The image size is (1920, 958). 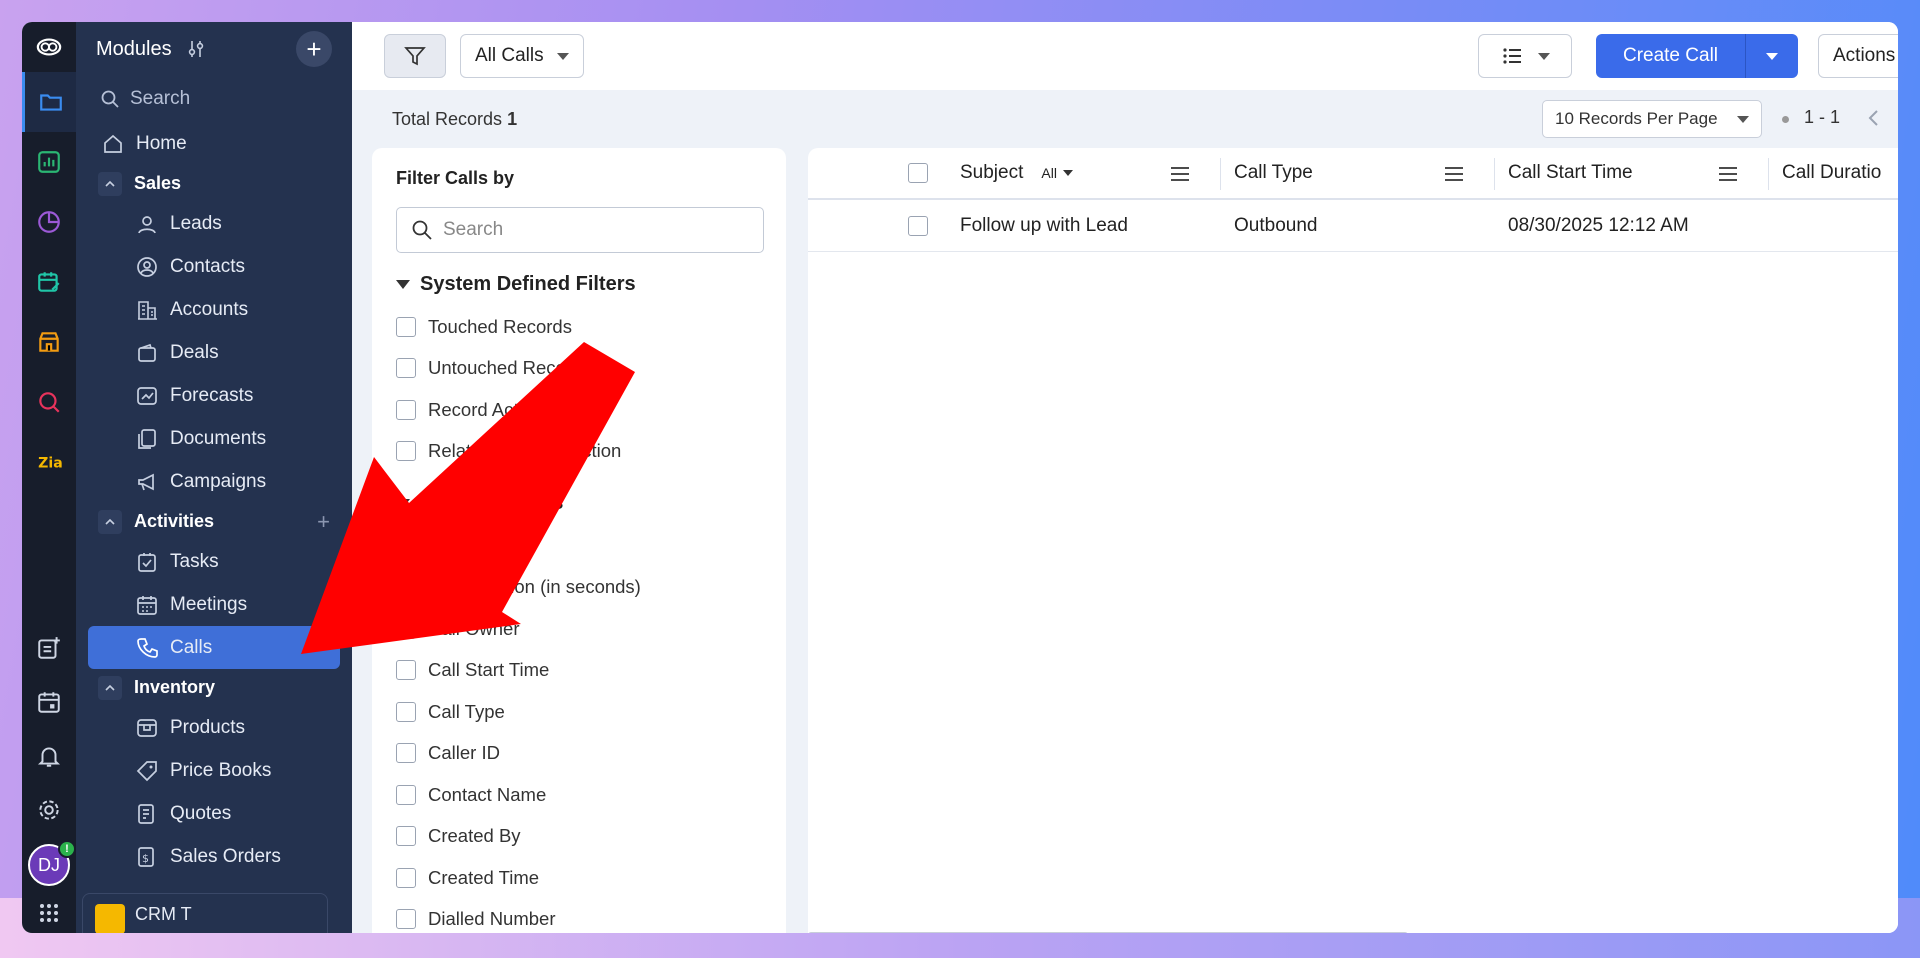 What do you see at coordinates (581, 284) in the screenshot?
I see `system-filters-heading: System Defined Filters` at bounding box center [581, 284].